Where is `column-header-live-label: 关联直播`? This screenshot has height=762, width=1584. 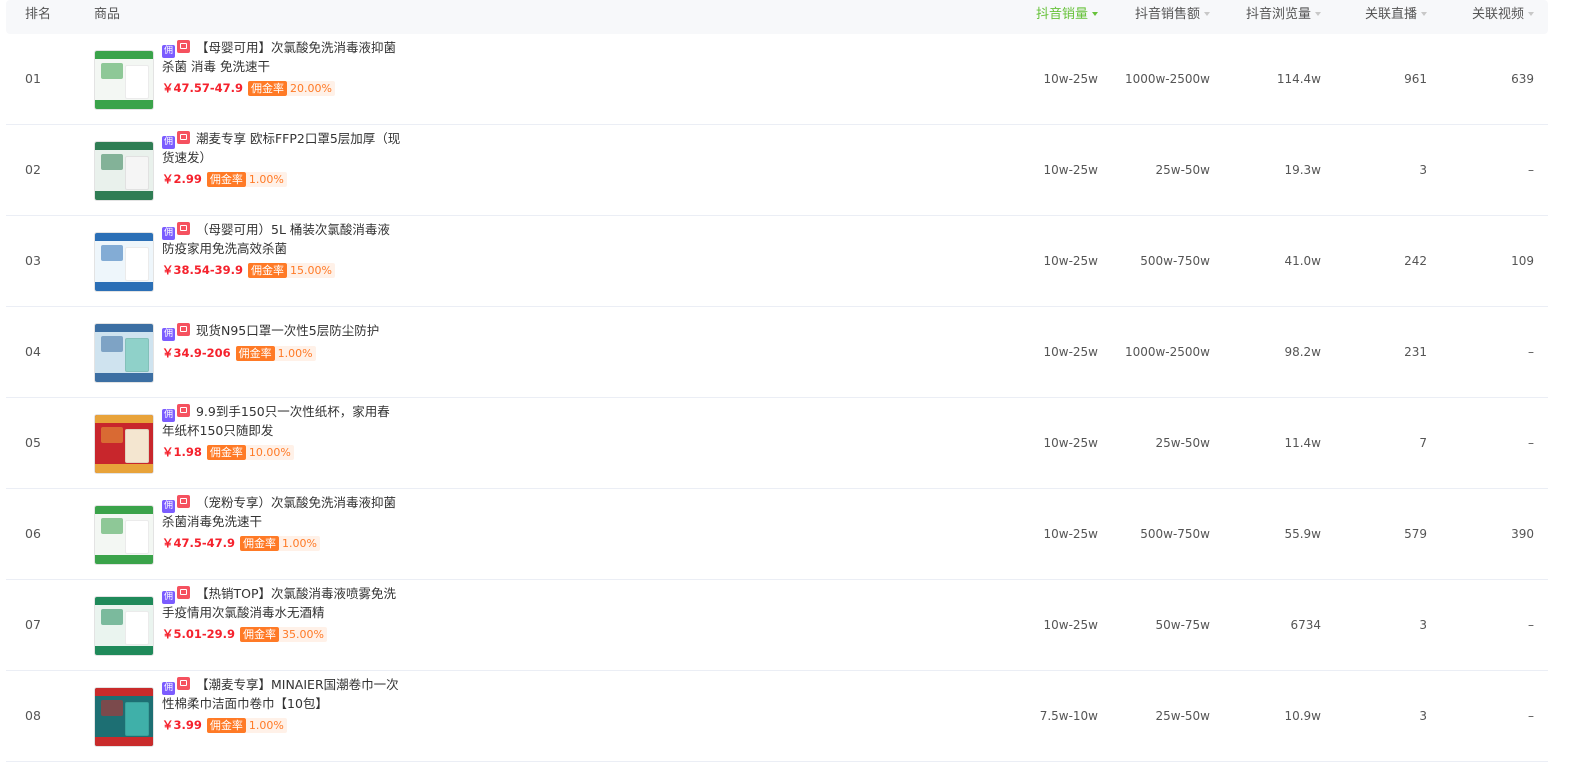 column-header-live-label: 关联直播 is located at coordinates (1390, 14).